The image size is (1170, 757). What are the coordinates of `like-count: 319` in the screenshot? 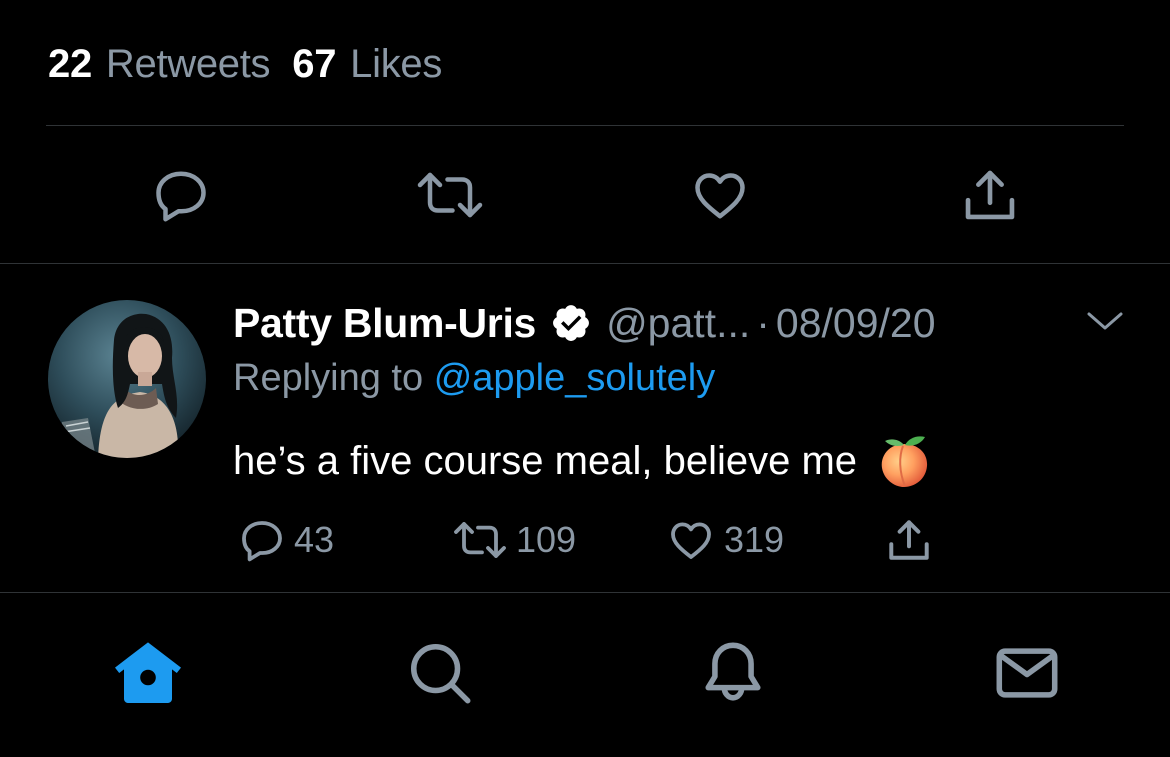 It's located at (754, 539).